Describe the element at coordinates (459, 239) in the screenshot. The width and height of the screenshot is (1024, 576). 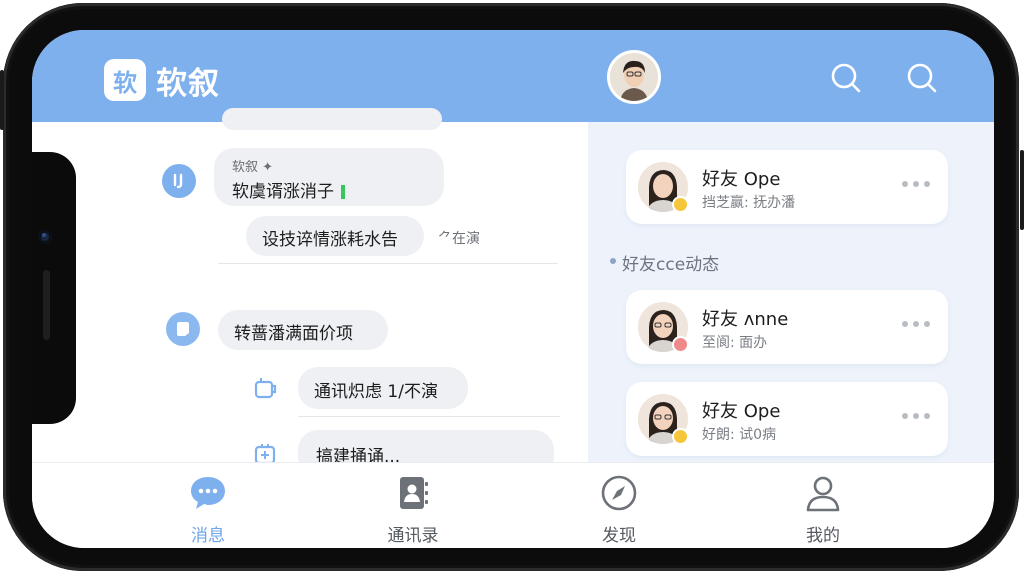
I see `message-side-label: ⺈在演` at that location.